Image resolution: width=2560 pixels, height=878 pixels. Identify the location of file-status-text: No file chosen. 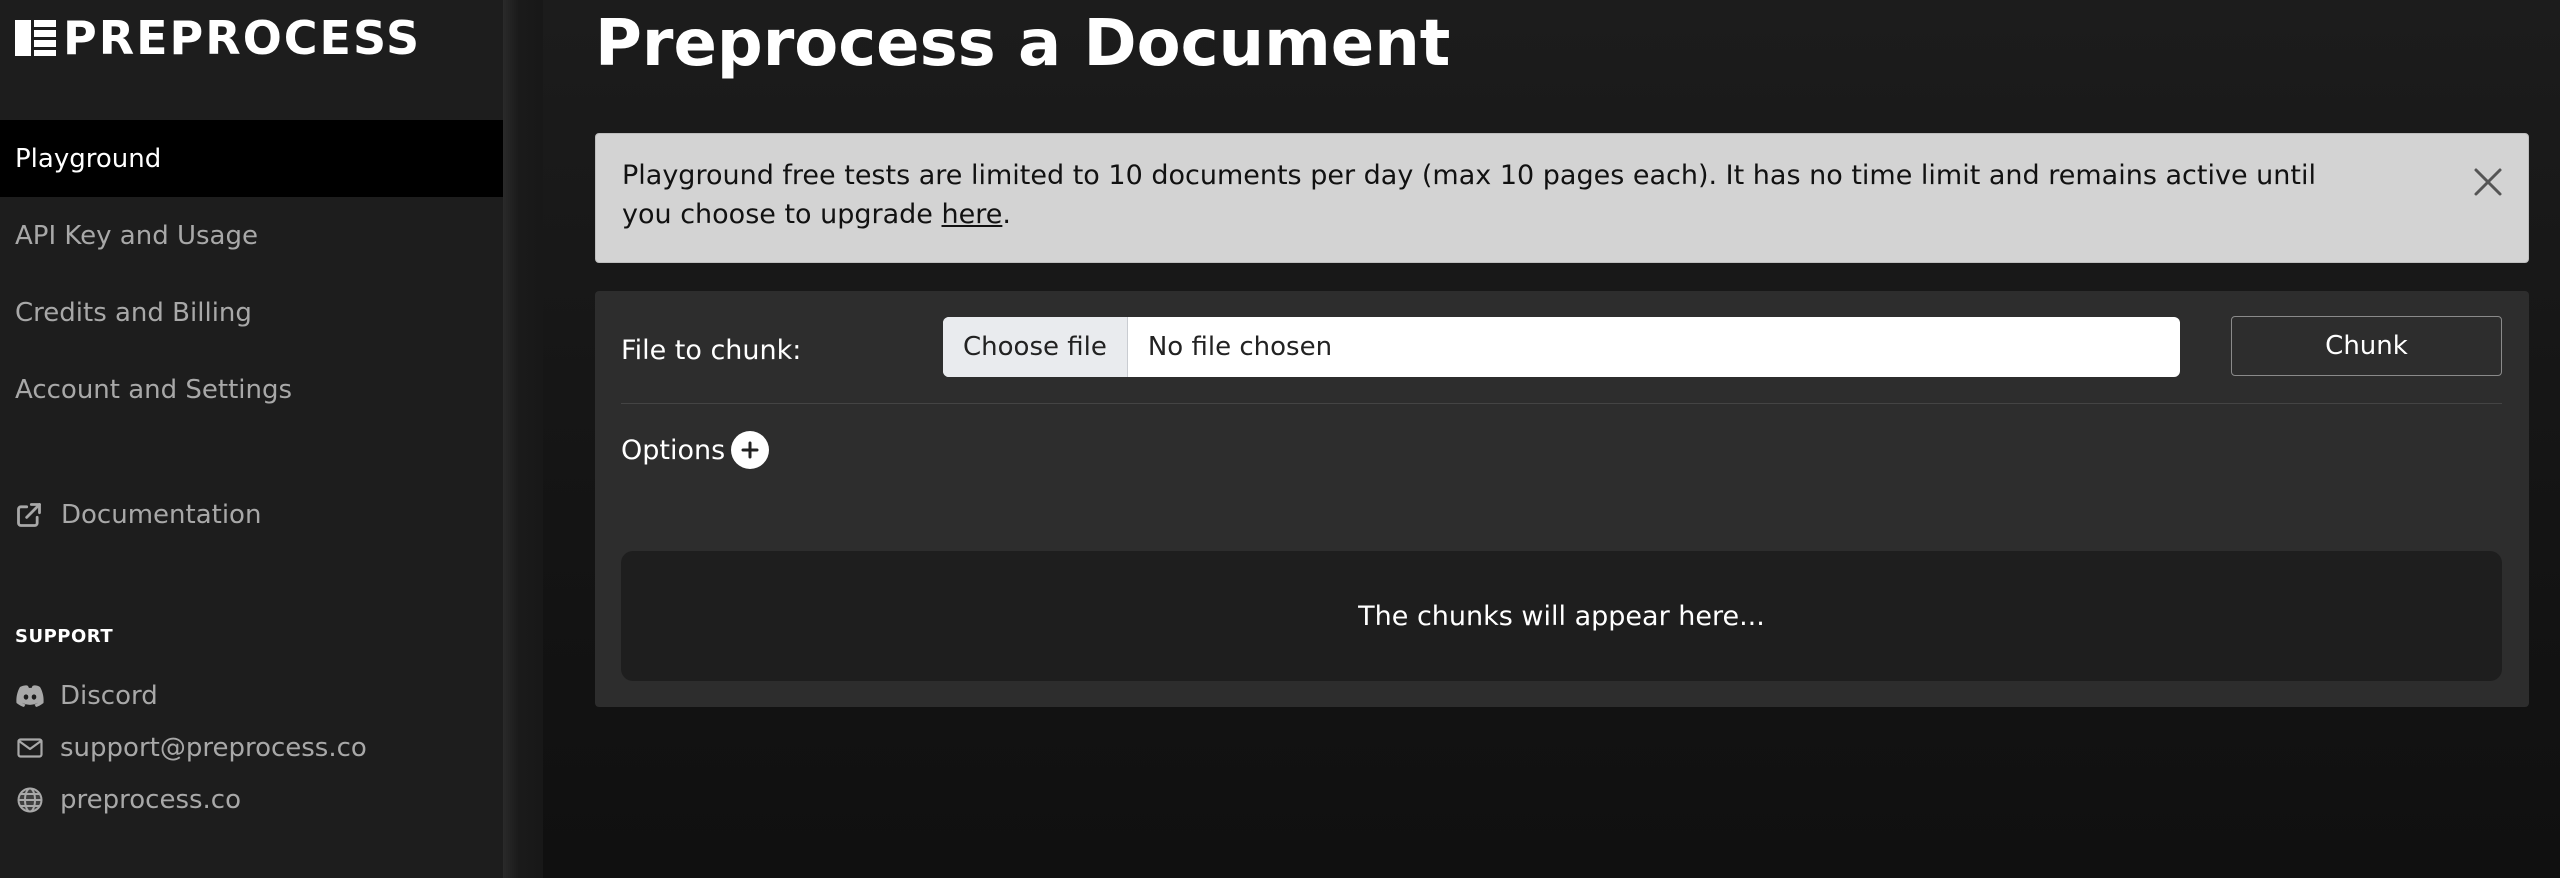
(1240, 347).